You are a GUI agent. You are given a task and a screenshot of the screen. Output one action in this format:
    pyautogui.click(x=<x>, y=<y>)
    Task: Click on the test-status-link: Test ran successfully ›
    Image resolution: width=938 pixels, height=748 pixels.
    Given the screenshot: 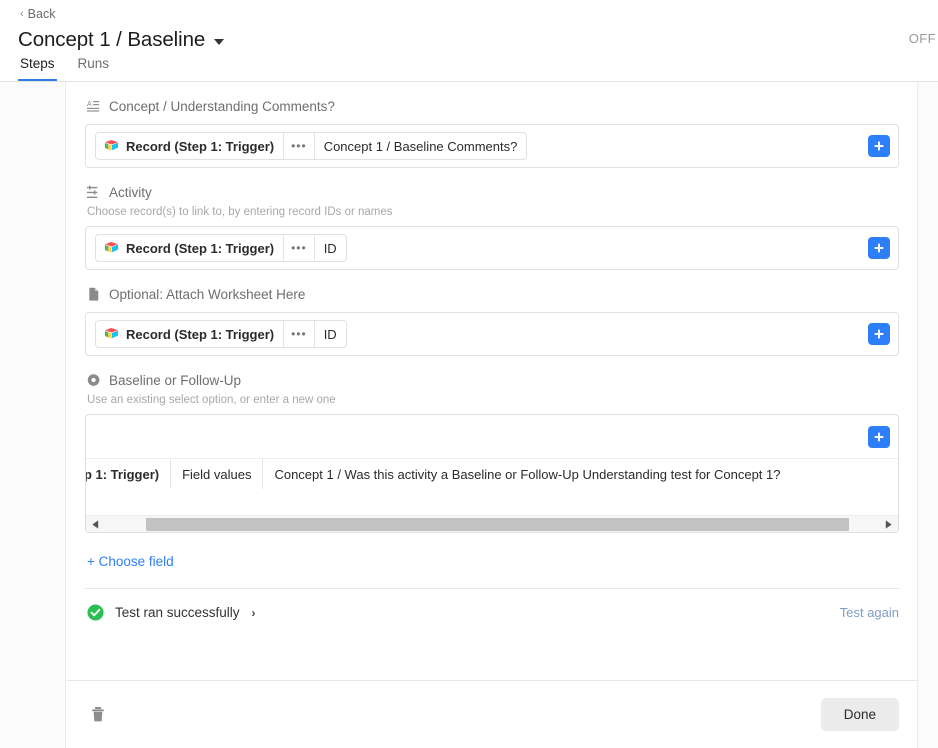 What is the action you would take?
    pyautogui.click(x=171, y=612)
    